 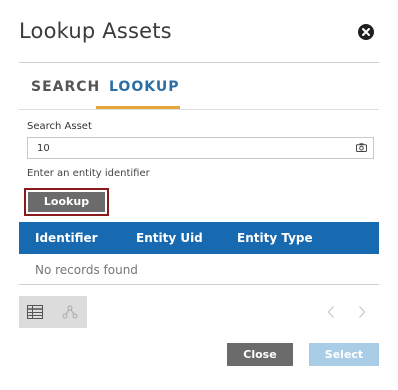 I want to click on search-asset-input, so click(x=192, y=148).